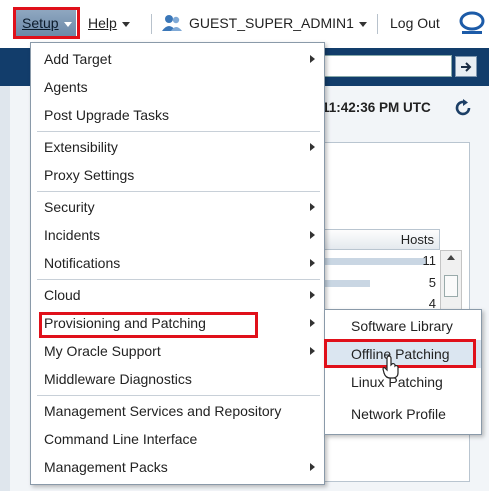  Describe the element at coordinates (5, 288) in the screenshot. I see `left-strip` at that location.